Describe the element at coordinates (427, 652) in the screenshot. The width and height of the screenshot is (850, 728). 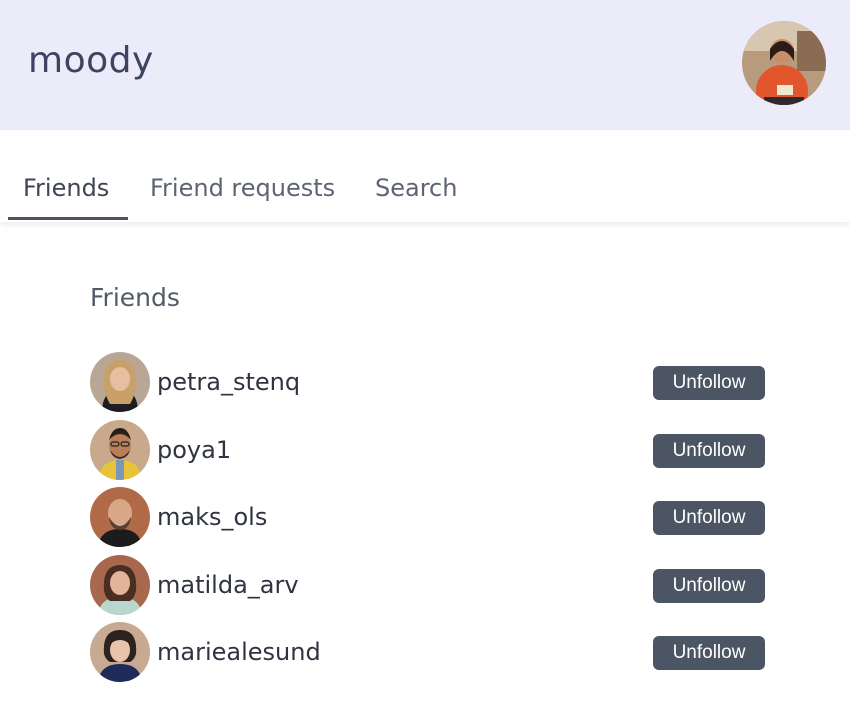
I see `friend-row: mariealesund Unfollow` at that location.